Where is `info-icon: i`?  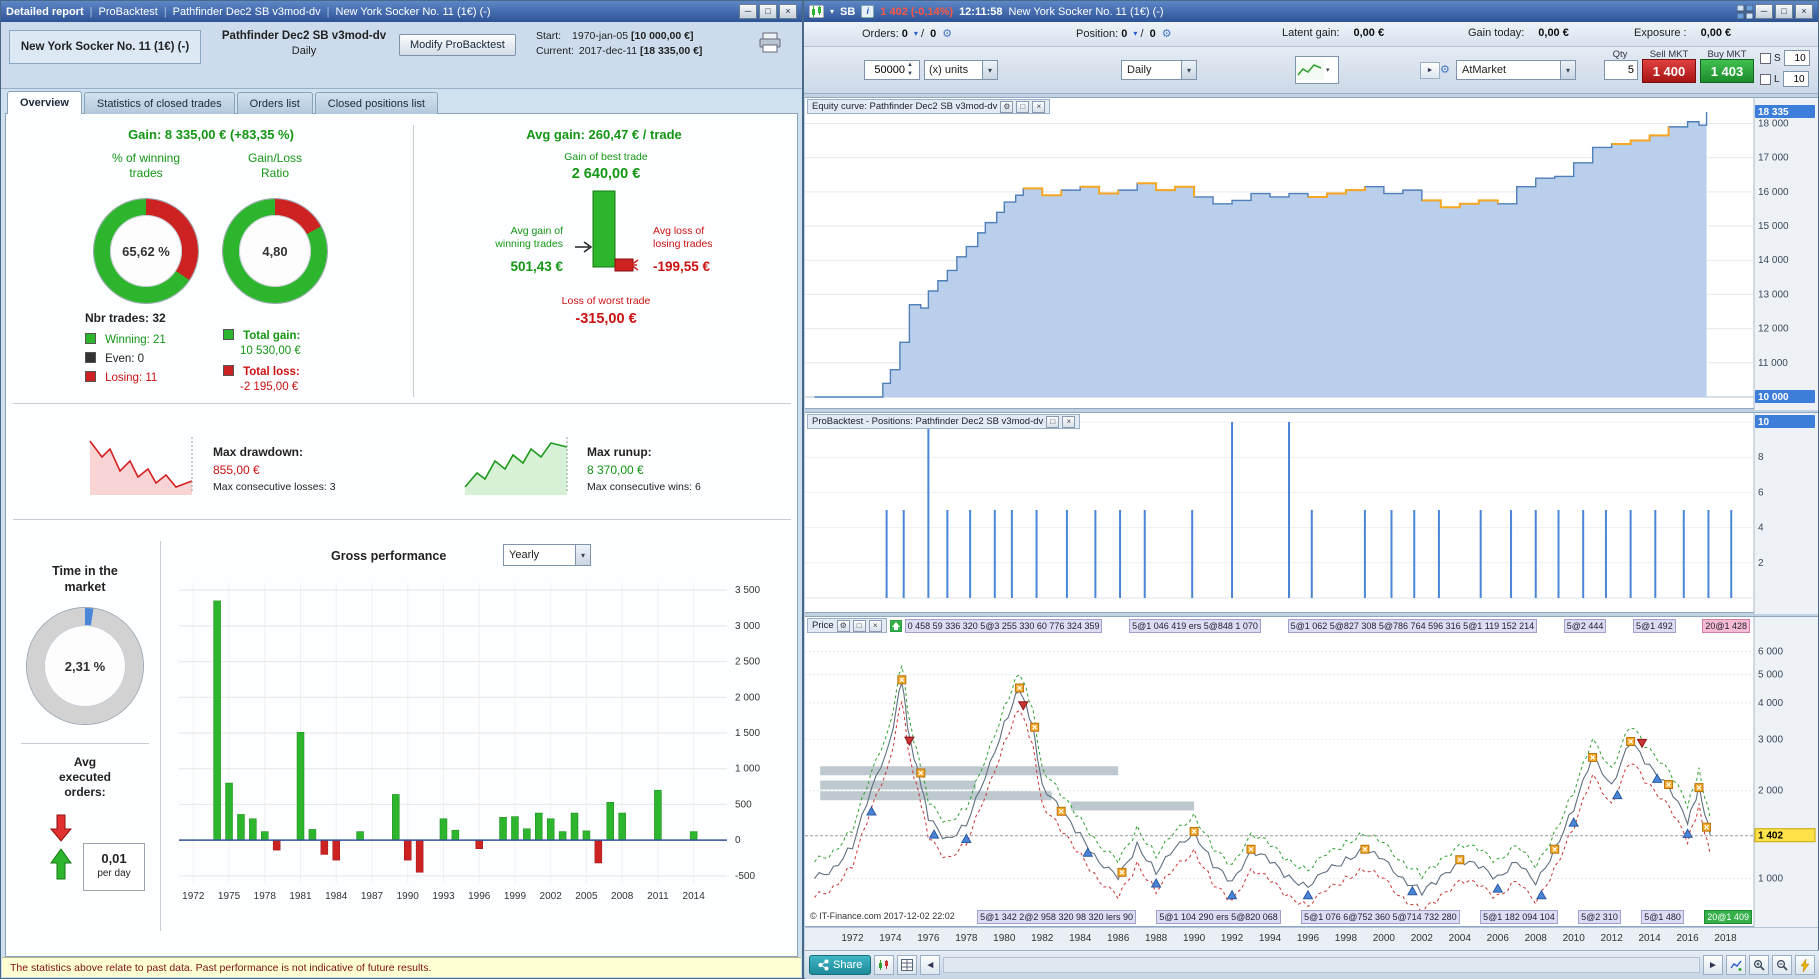
info-icon: i is located at coordinates (868, 11).